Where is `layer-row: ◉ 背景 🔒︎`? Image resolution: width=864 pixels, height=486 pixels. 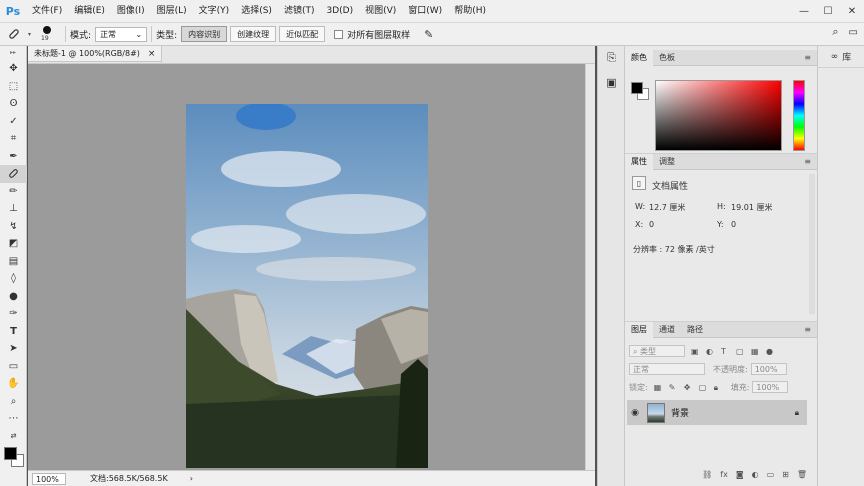
layer-row: ◉ 背景 🔒︎ is located at coordinates (717, 412).